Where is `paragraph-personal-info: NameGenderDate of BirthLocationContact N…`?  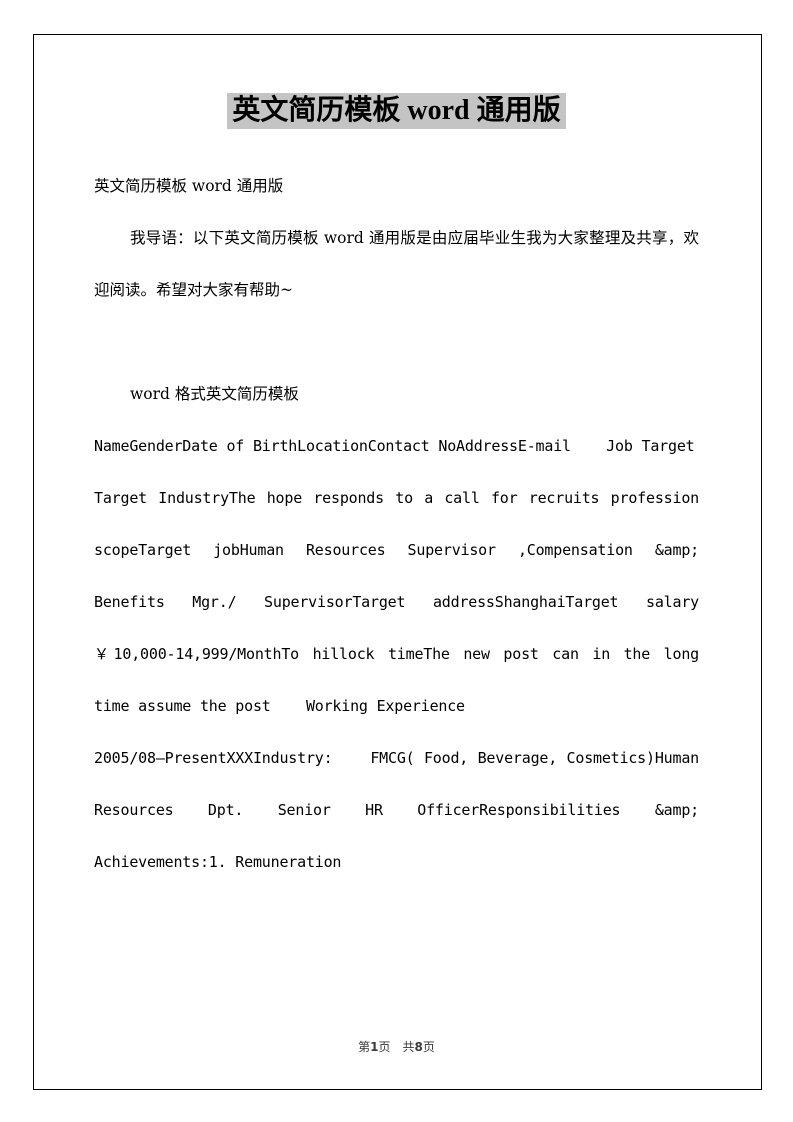
paragraph-personal-info: NameGenderDate of BirthLocationContact N… is located at coordinates (394, 446).